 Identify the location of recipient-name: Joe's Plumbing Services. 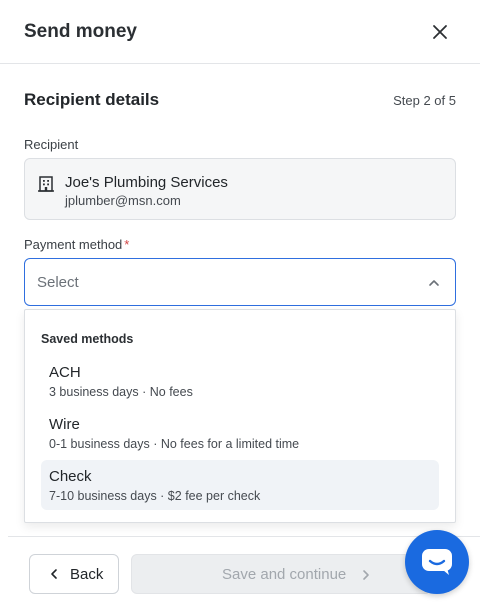
(146, 182).